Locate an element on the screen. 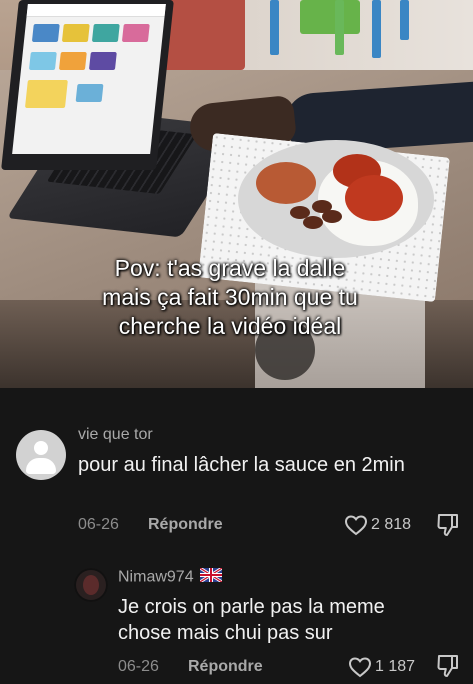  laptop-screen is located at coordinates (89, 79).